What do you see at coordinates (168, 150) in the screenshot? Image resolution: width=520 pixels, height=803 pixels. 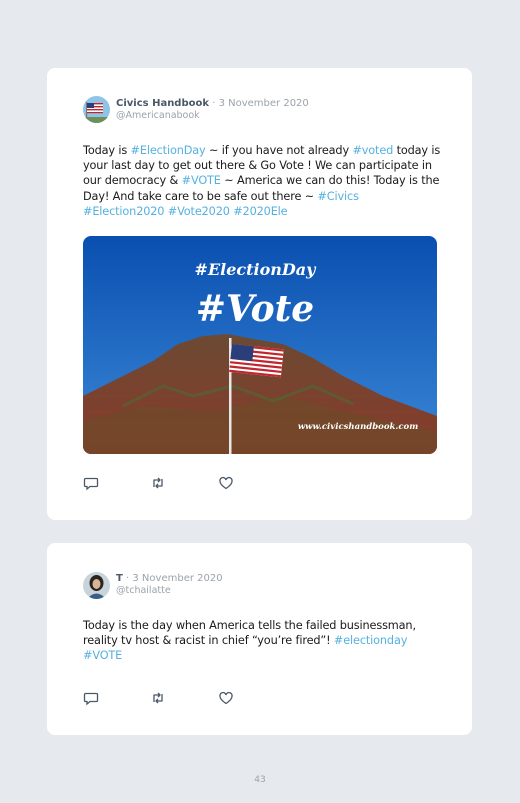 I see `hashtag-link: #ElectionDay` at bounding box center [168, 150].